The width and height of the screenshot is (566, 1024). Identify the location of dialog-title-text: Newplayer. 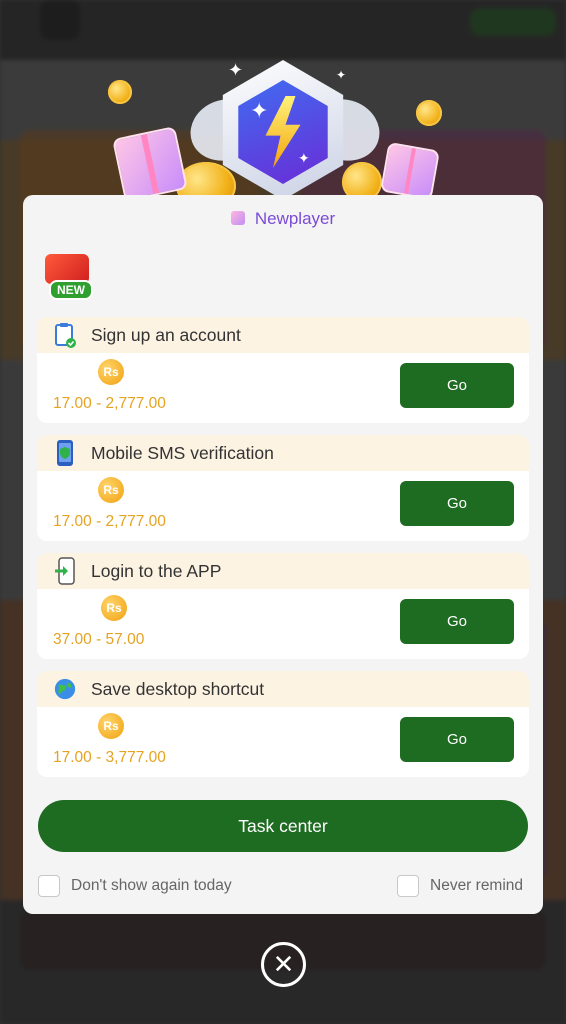
(295, 218).